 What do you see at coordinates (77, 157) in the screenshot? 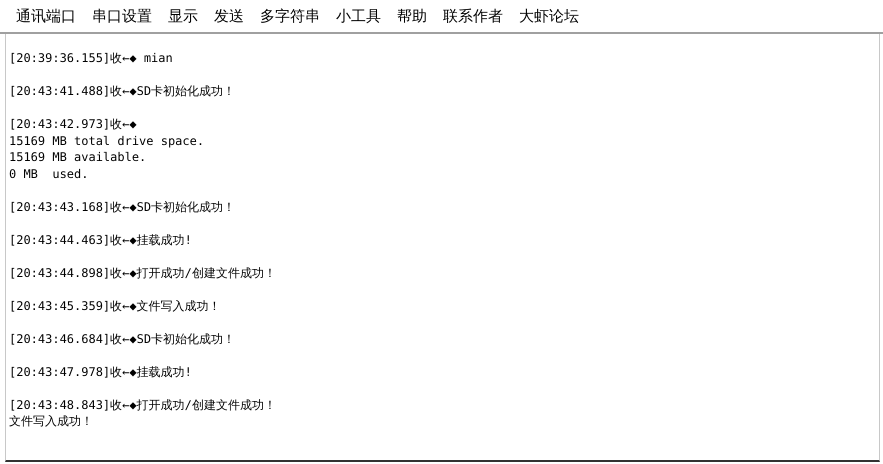
I see `log-line: 15169 MB available.` at bounding box center [77, 157].